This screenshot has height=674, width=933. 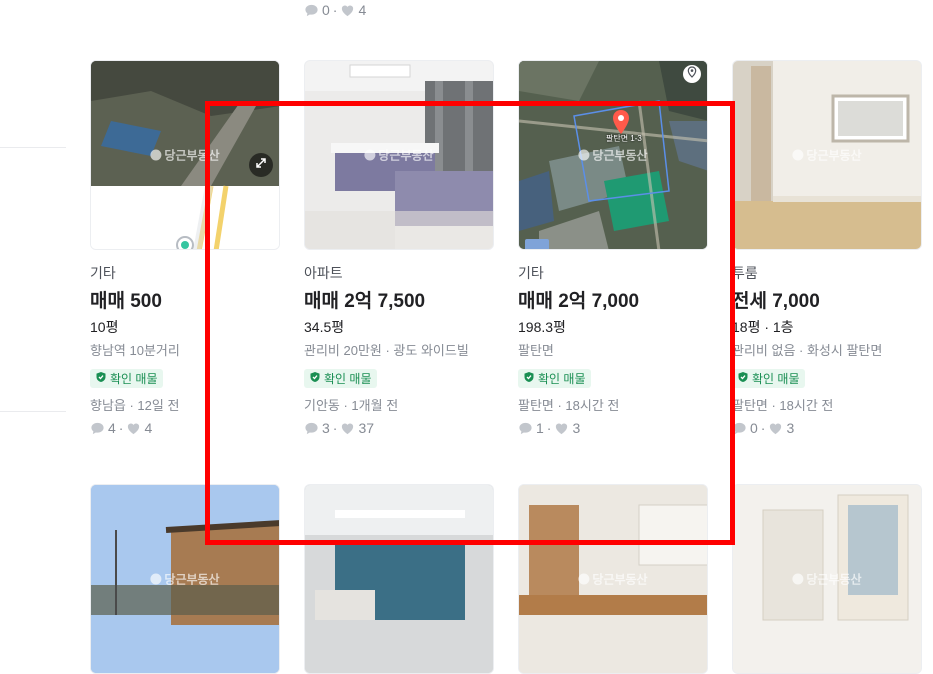 What do you see at coordinates (185, 428) in the screenshot?
I see `listing-stats: 4 · 4` at bounding box center [185, 428].